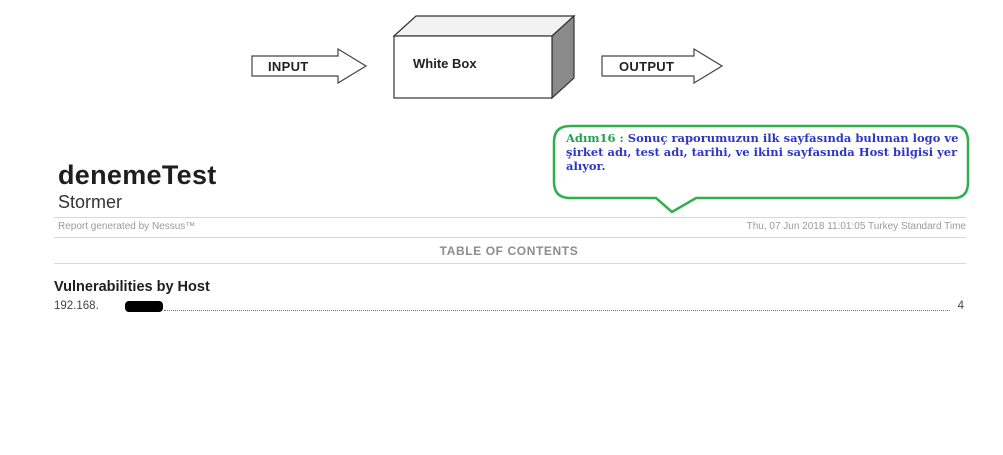  What do you see at coordinates (144, 306) in the screenshot?
I see `redaction-mark` at bounding box center [144, 306].